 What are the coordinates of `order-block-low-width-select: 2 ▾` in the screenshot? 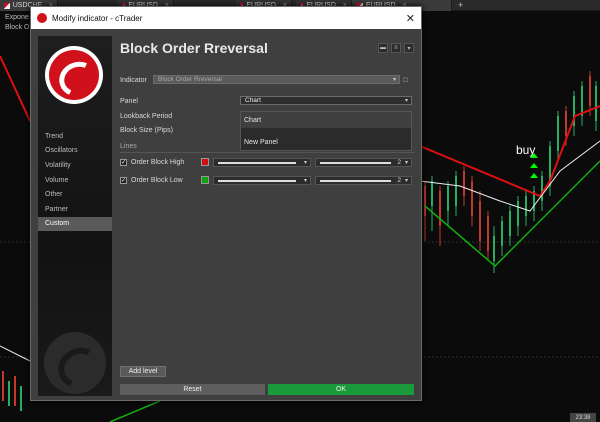 It's located at (363, 180).